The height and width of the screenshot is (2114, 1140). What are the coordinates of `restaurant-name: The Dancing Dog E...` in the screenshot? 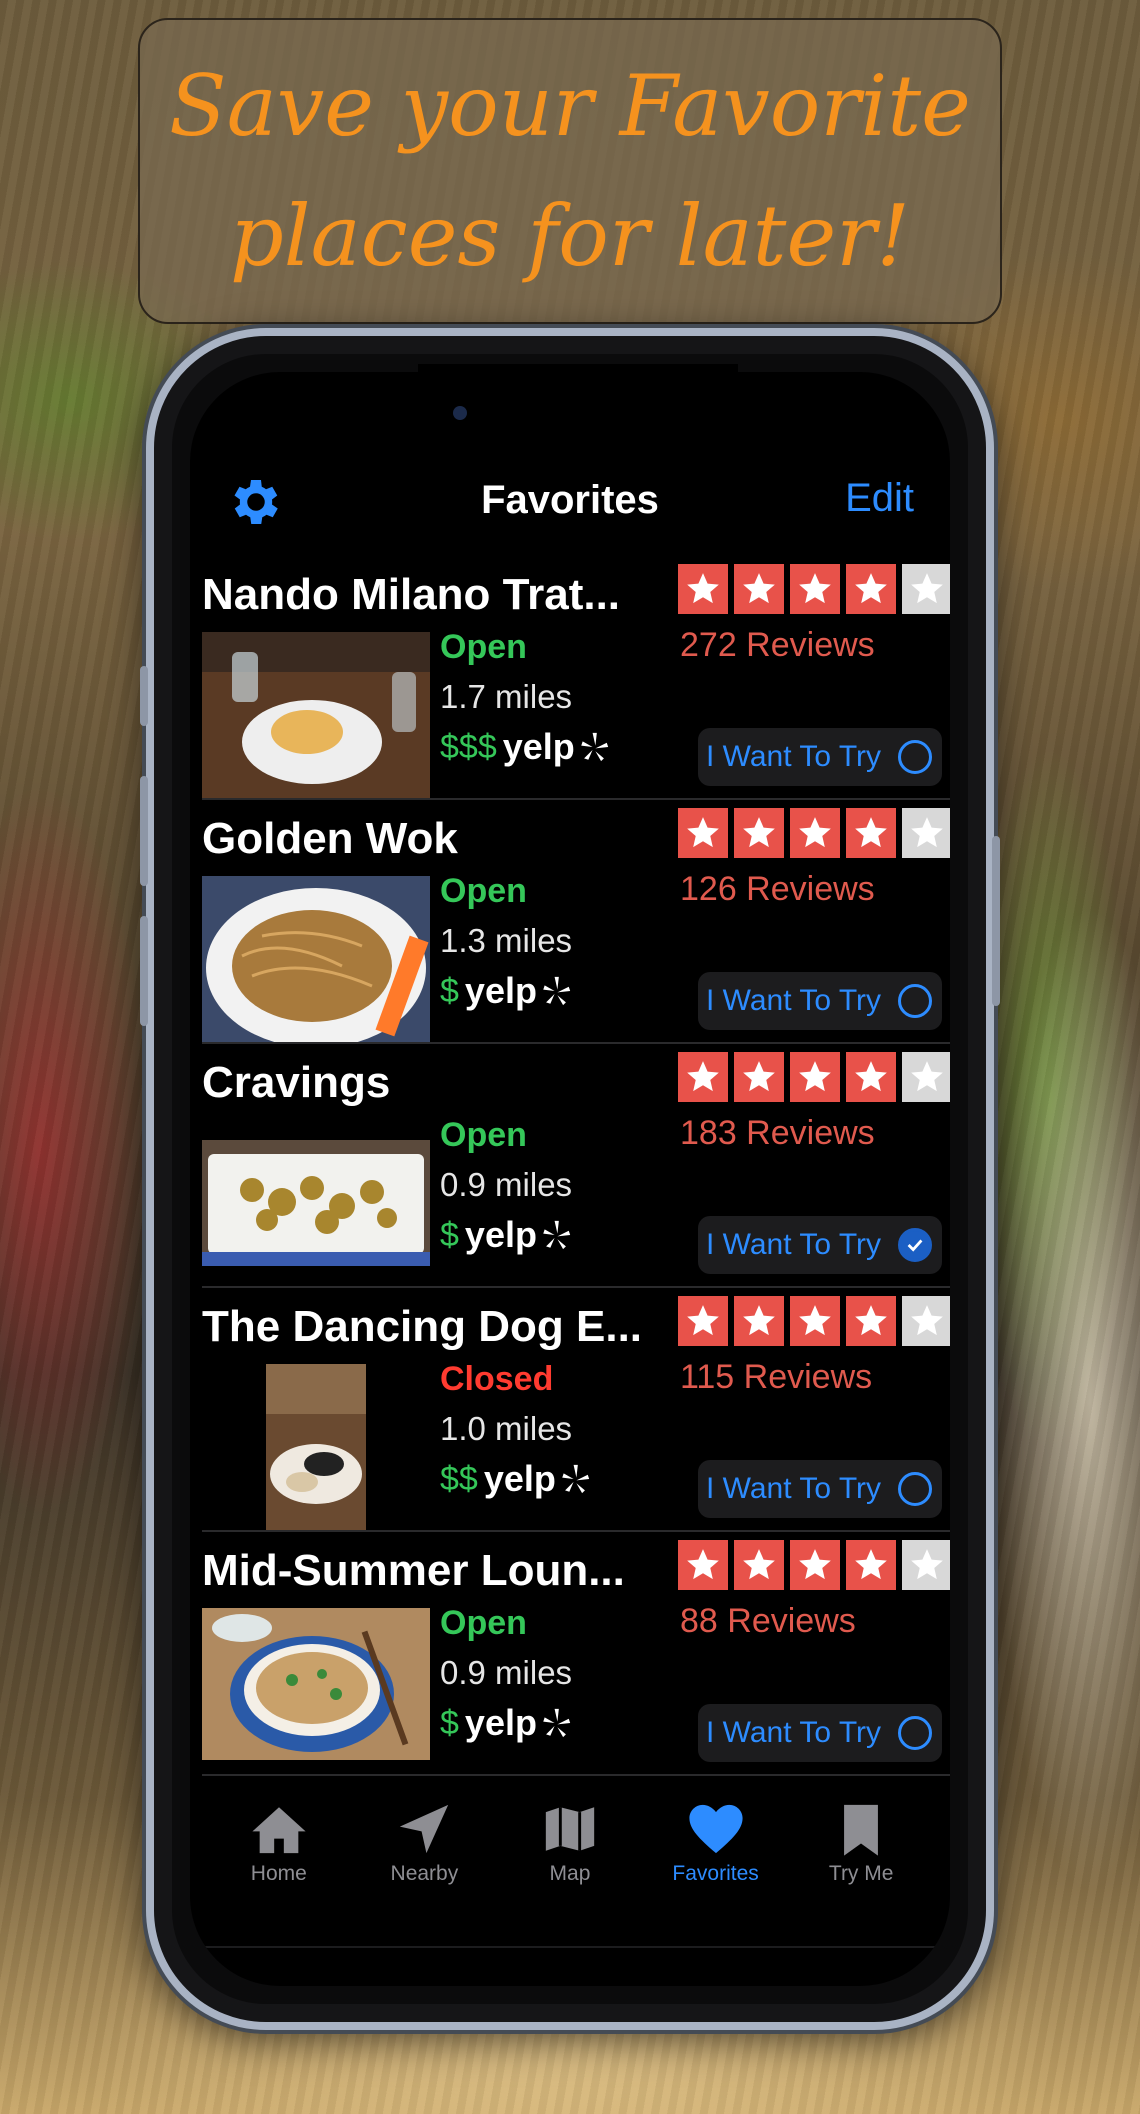 It's located at (422, 1326).